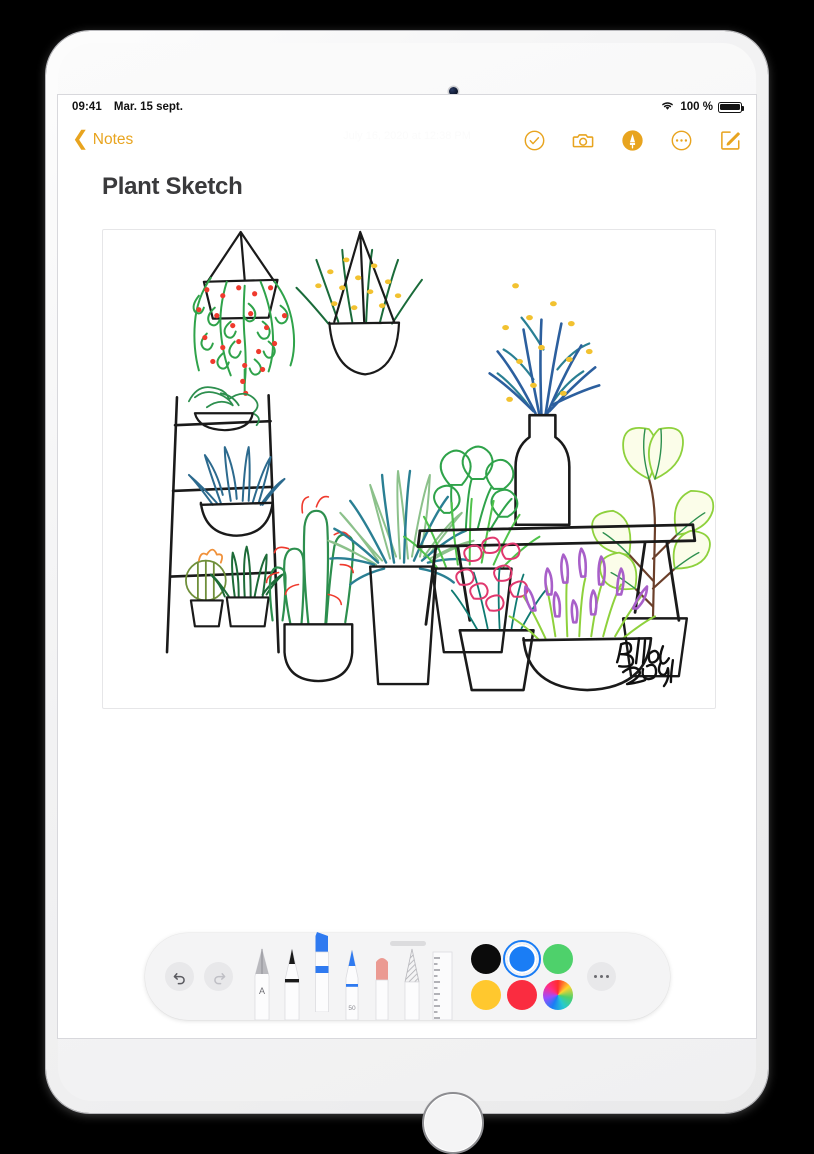 The image size is (814, 1154). I want to click on wifi-icon, so click(667, 107).